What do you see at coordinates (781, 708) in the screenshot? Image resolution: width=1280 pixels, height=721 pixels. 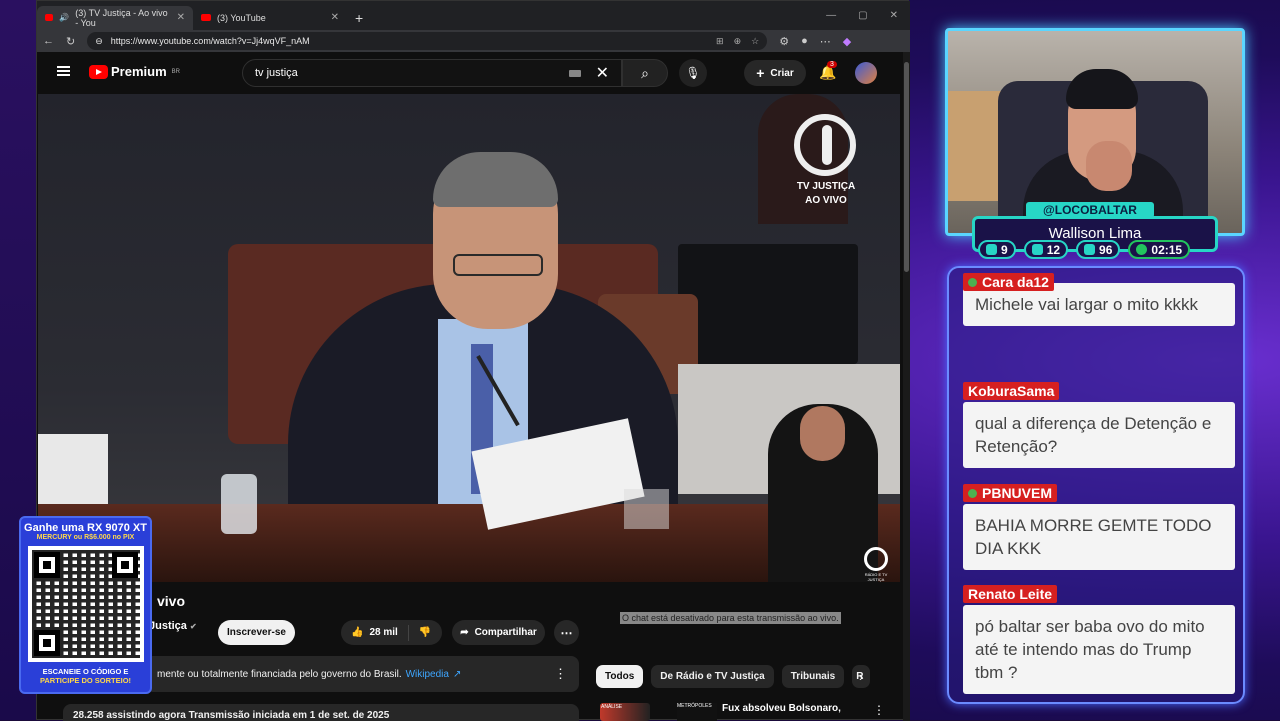 I see `recommended-title: Fux absolveu Bolsonaro,` at bounding box center [781, 708].